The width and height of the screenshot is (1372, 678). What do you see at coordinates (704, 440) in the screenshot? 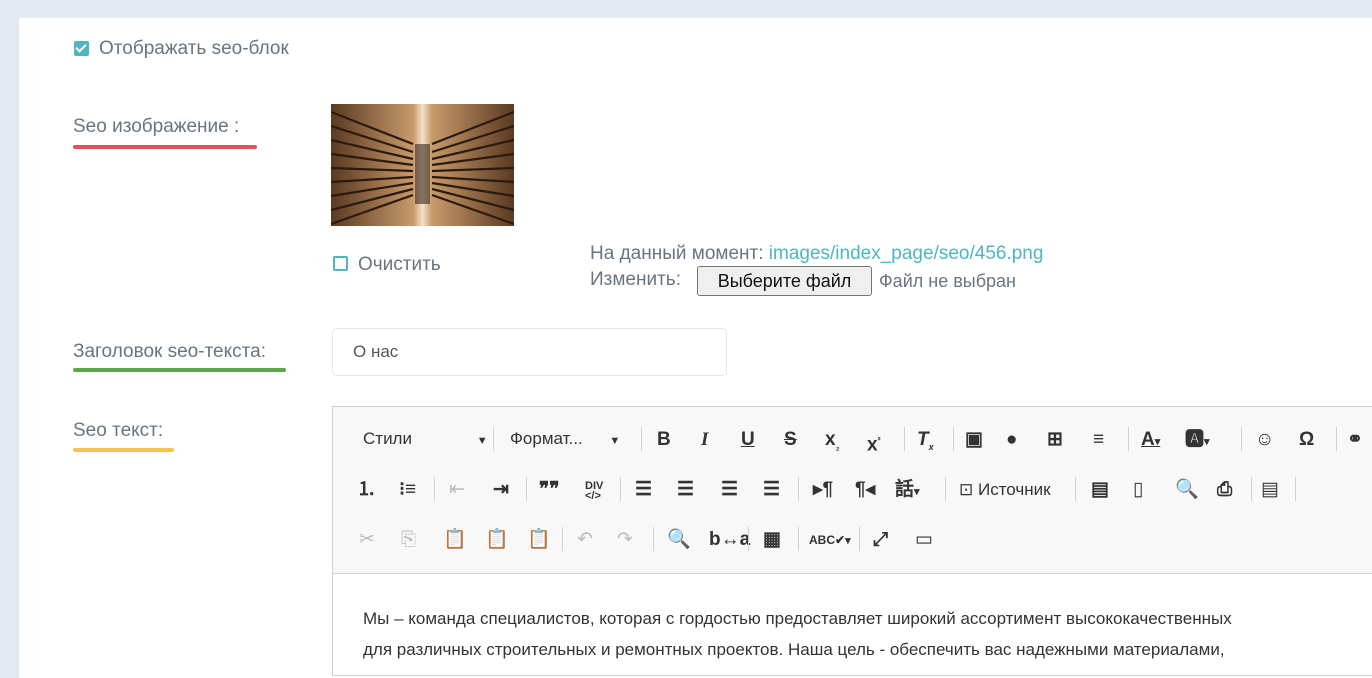
I see `italic-icon: I` at bounding box center [704, 440].